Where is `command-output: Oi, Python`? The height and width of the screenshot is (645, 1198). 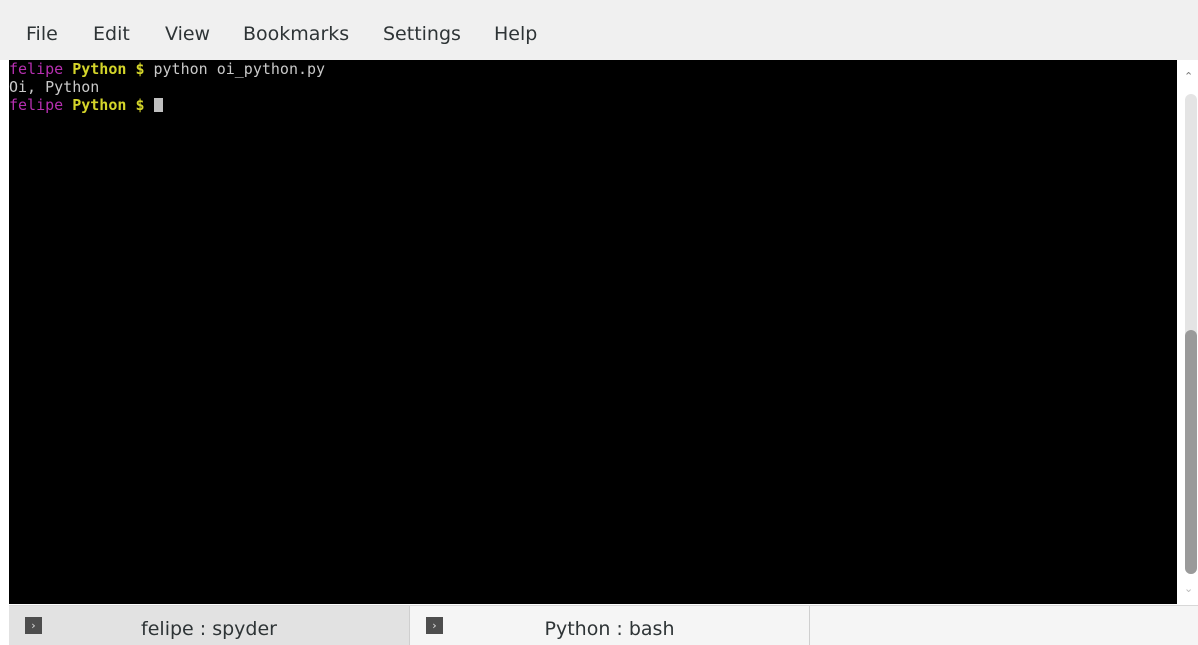
command-output: Oi, Python is located at coordinates (54, 87).